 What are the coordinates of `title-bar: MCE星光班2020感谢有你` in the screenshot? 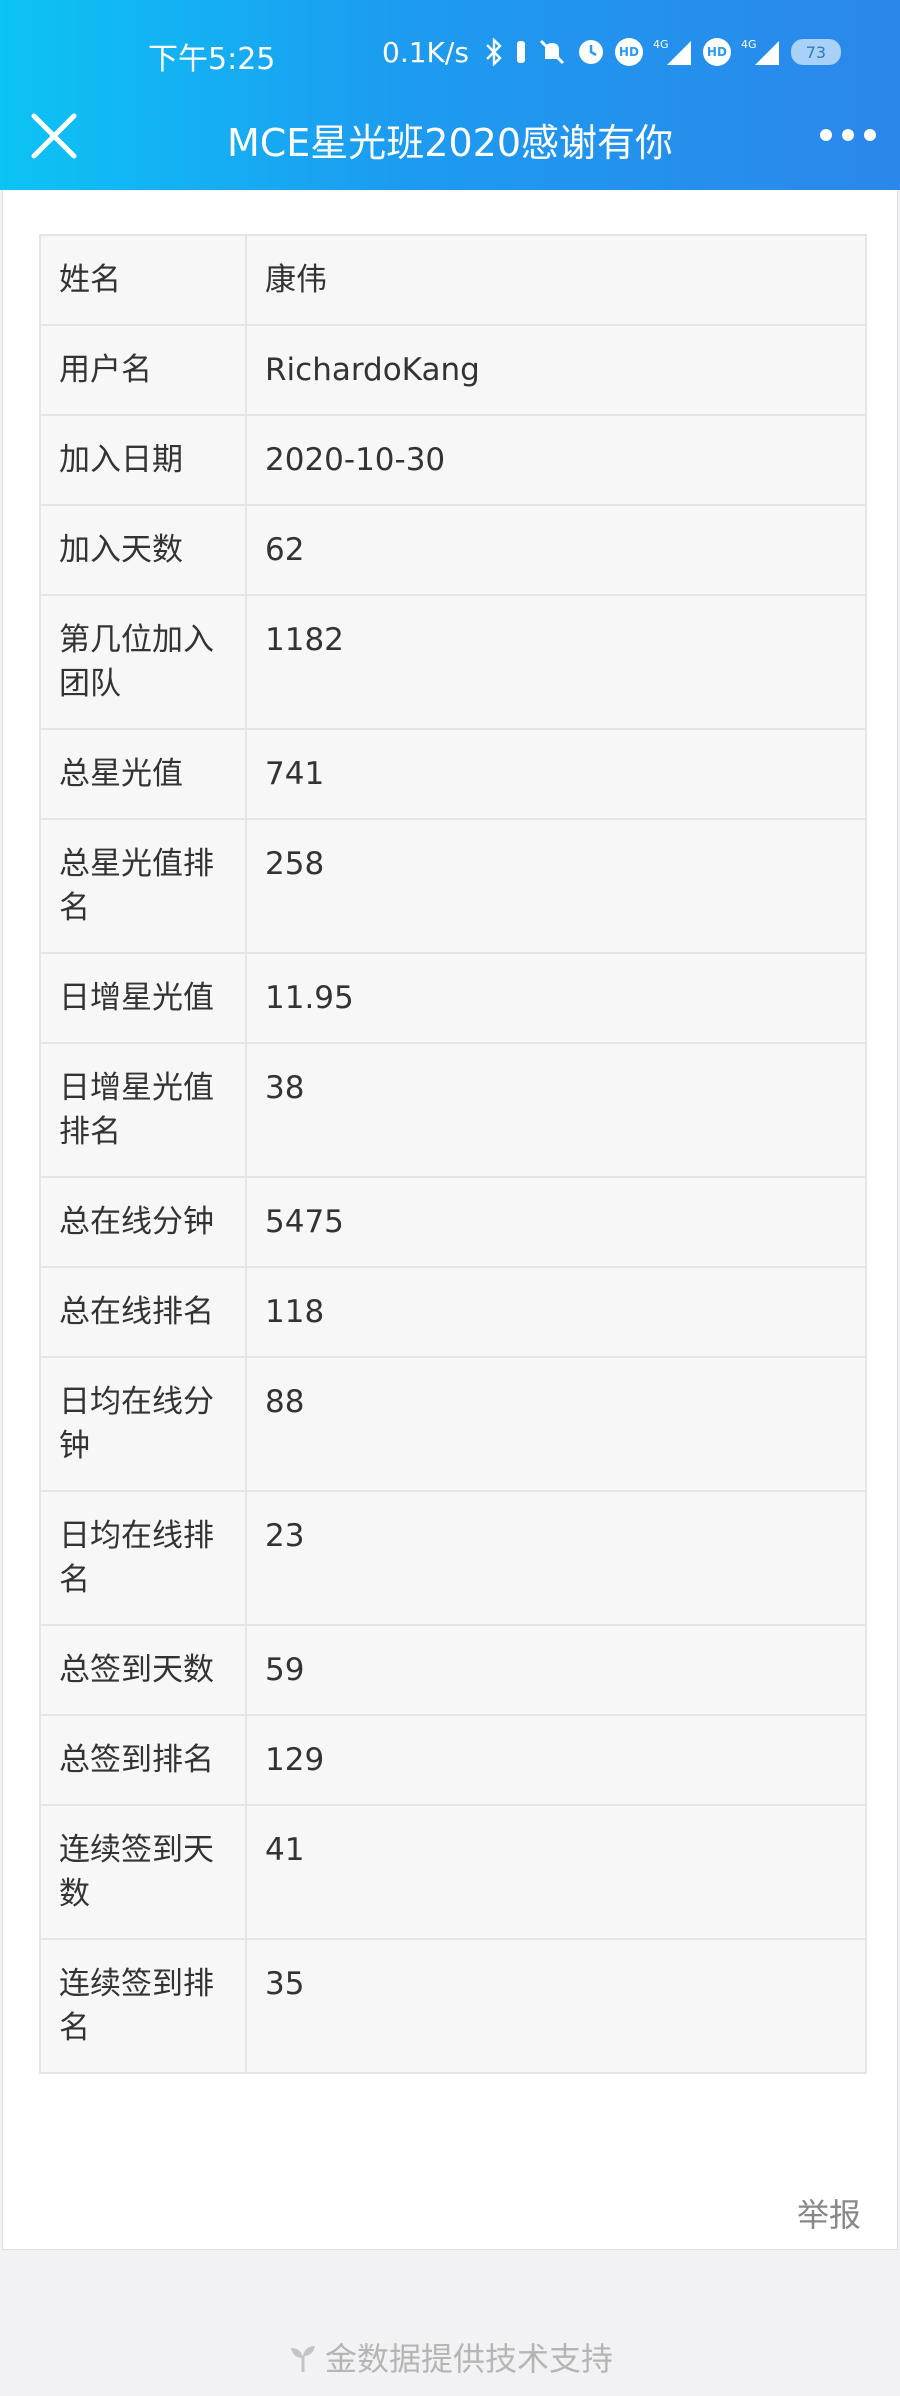 It's located at (450, 145).